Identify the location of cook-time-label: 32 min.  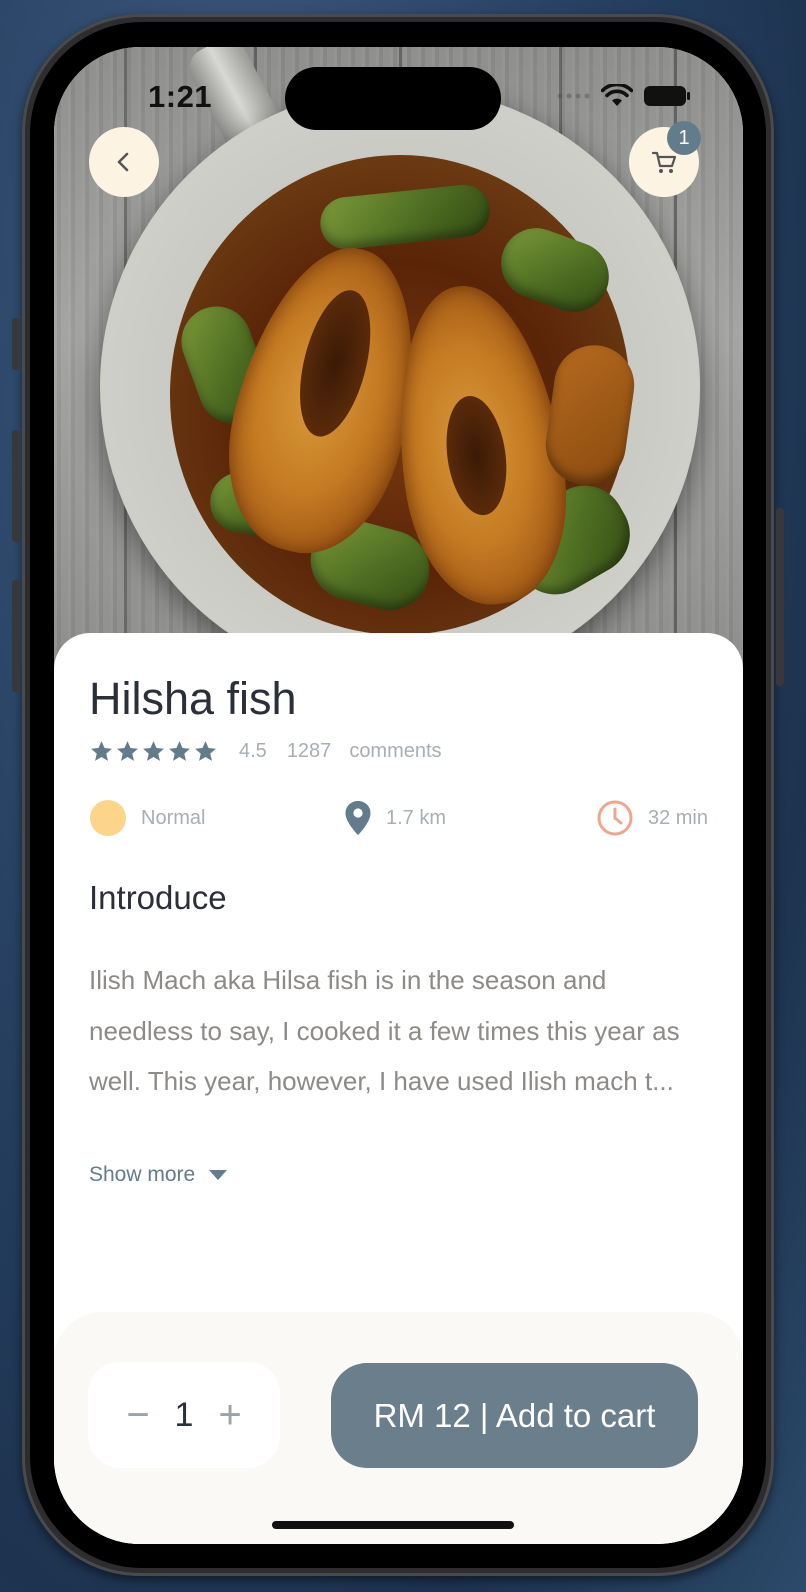
(677, 817).